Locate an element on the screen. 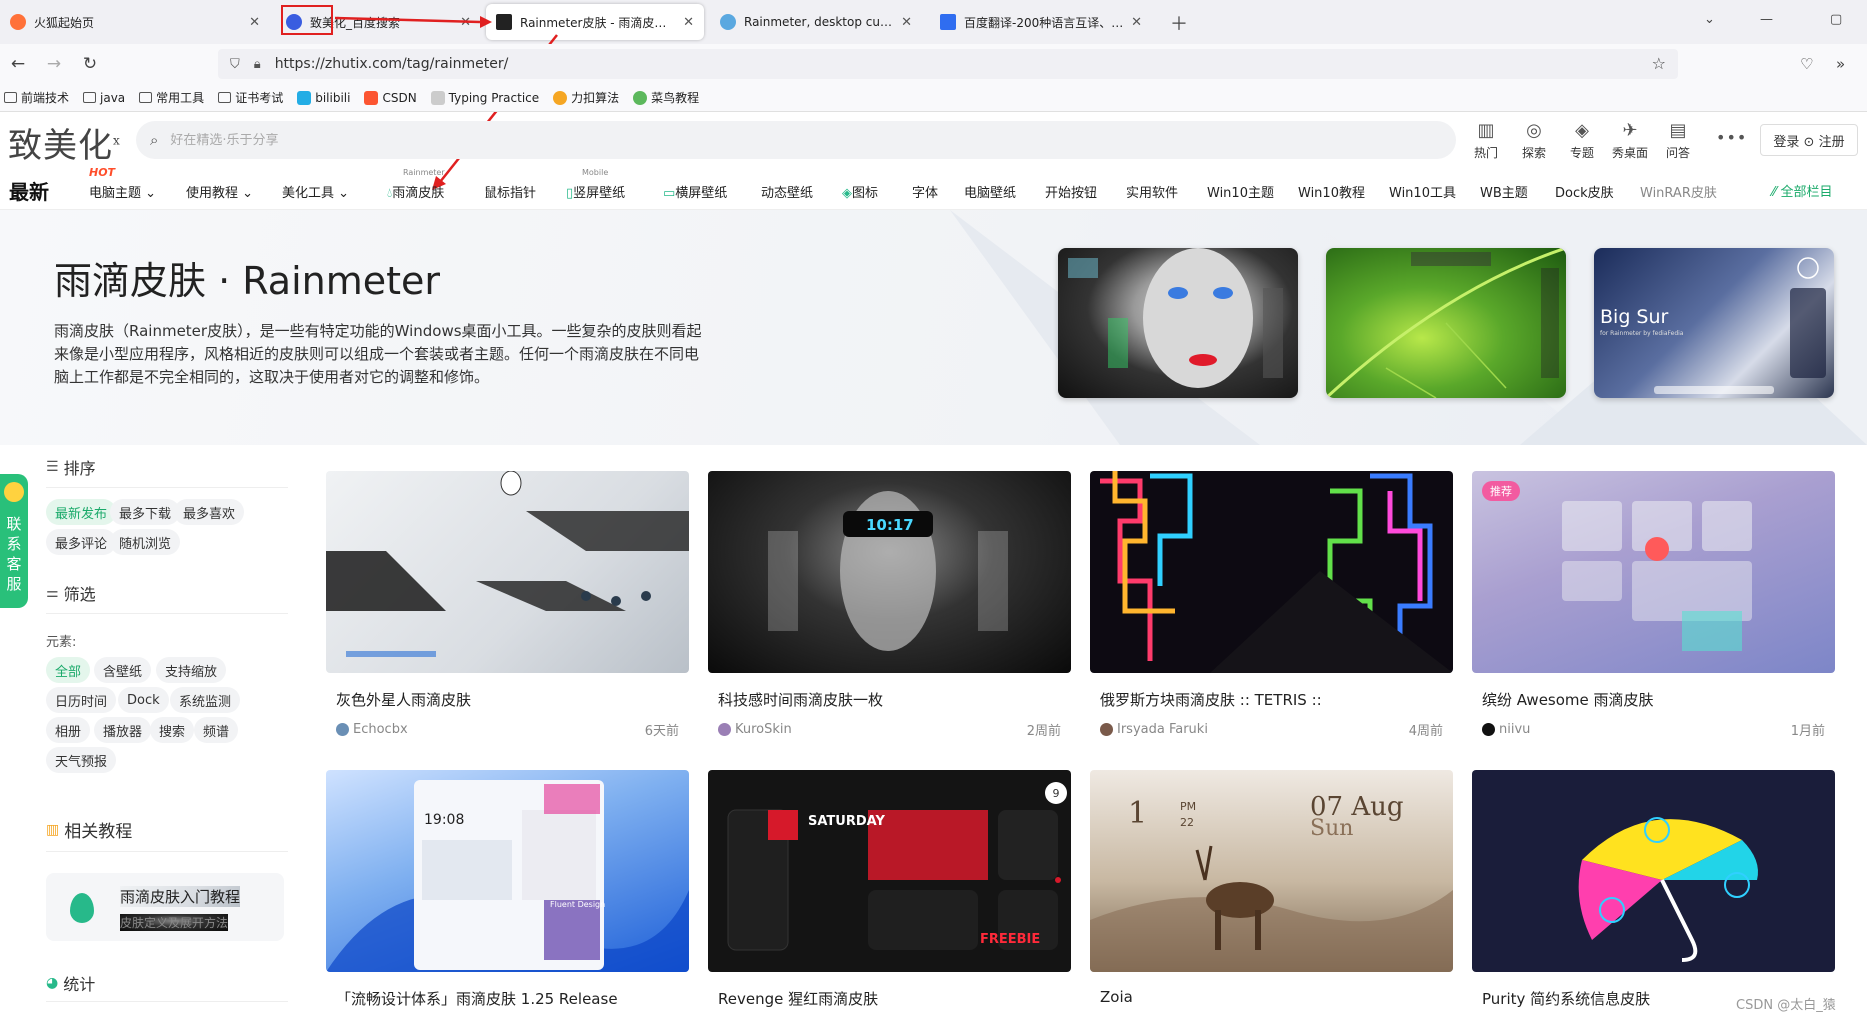 The image size is (1867, 1020). header-explore: ◎ 探索 is located at coordinates (1534, 140).